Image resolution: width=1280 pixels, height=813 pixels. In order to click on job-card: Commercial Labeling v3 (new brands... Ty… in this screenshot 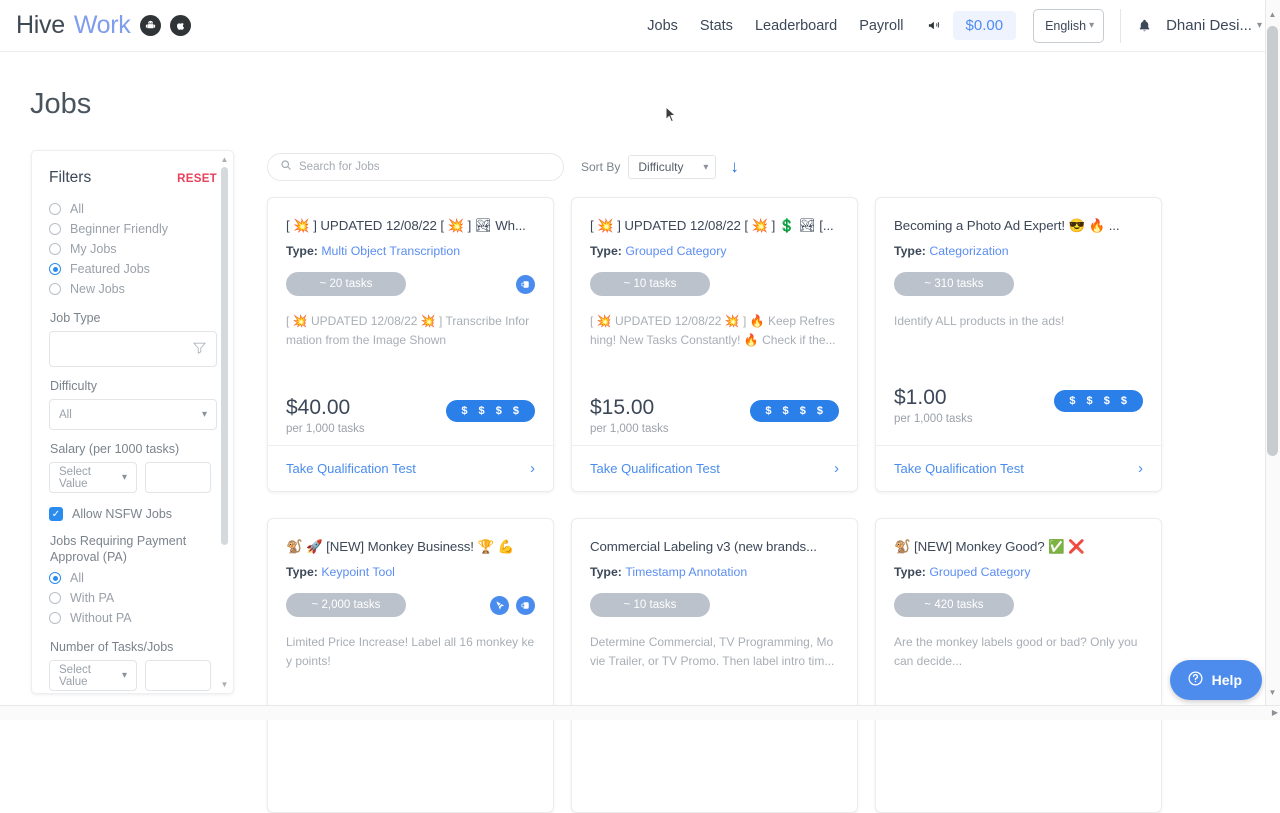, I will do `click(714, 665)`.